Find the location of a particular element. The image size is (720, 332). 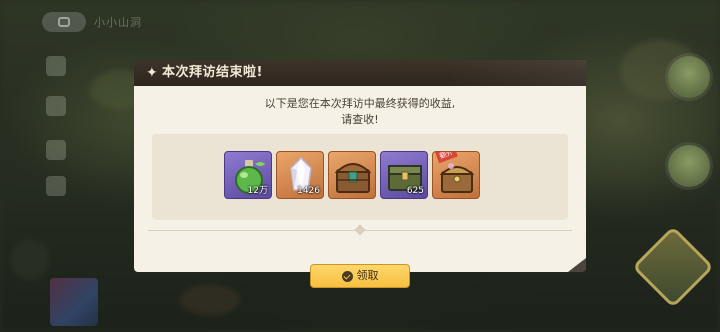

reward-item-green-potion: 12万 is located at coordinates (248, 175).